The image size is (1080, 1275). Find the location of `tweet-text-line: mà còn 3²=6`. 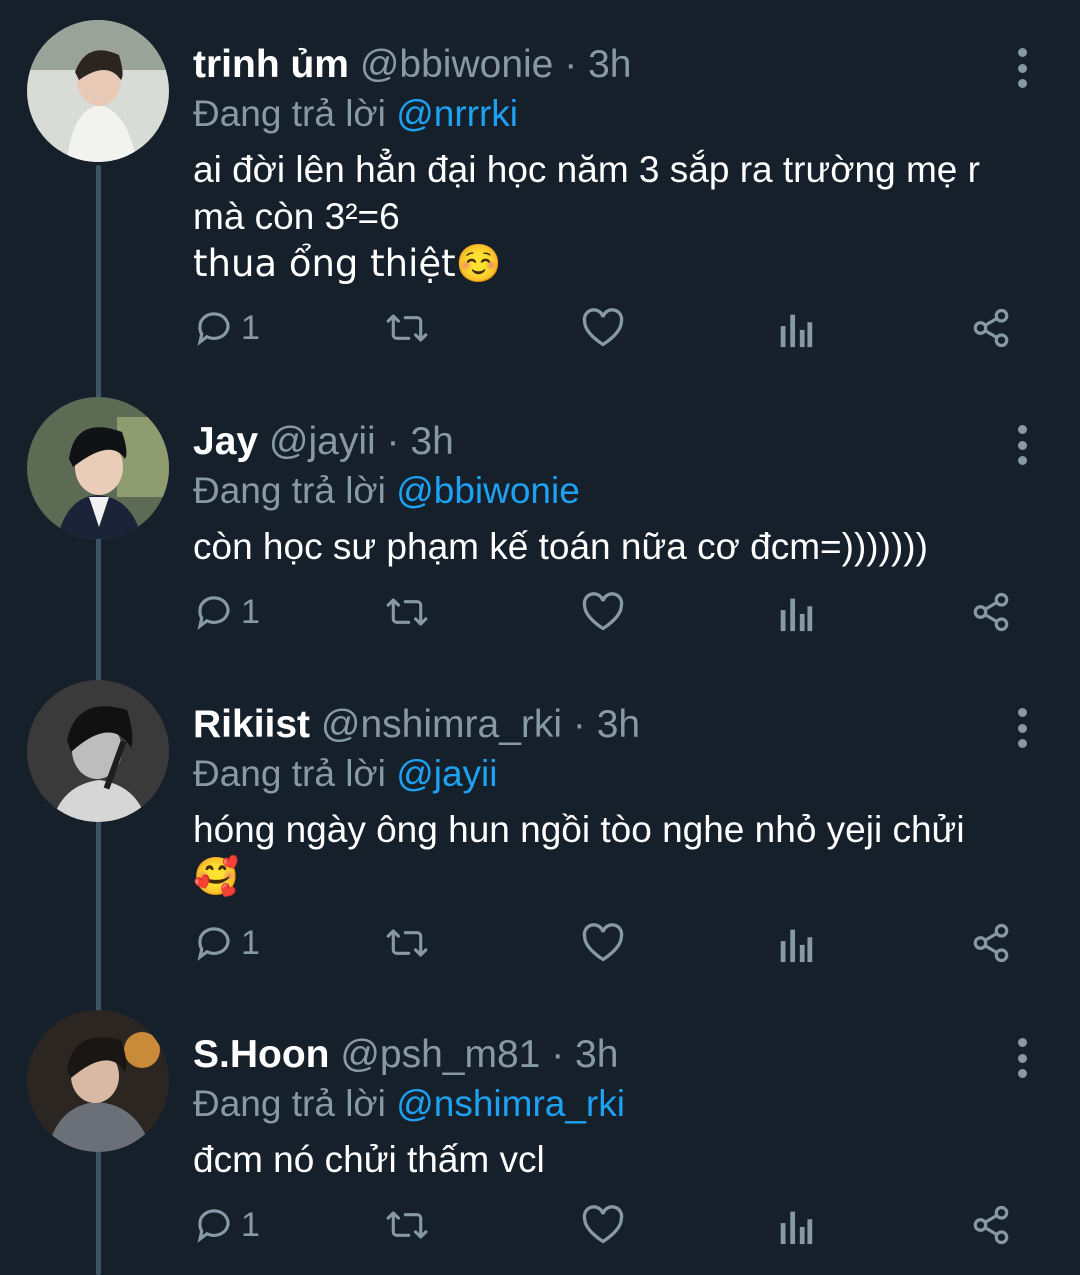

tweet-text-line: mà còn 3²=6 is located at coordinates (296, 216).